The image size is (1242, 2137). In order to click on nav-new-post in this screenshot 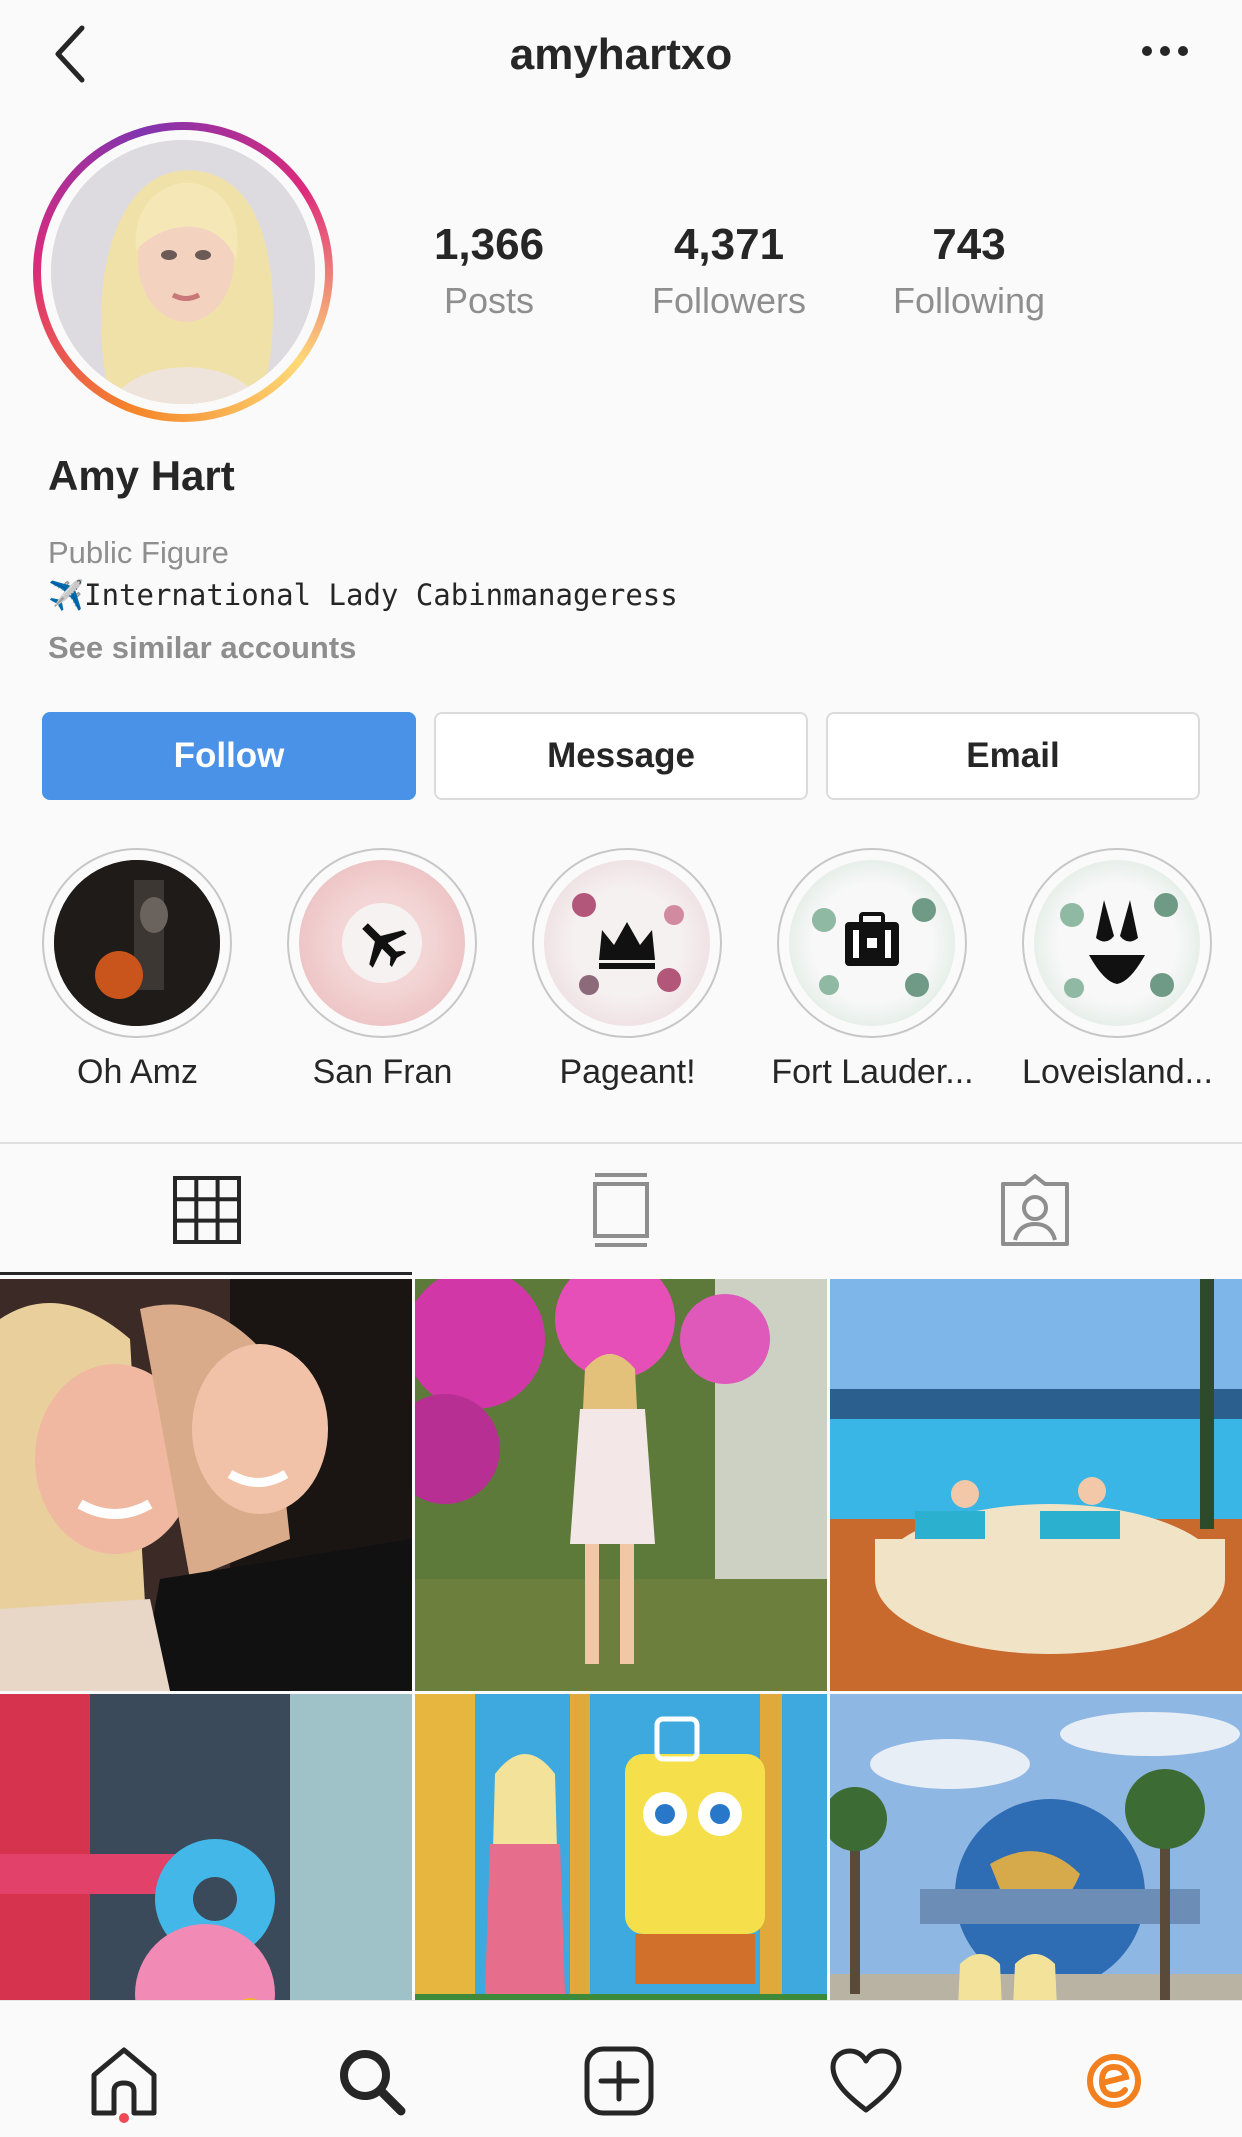, I will do `click(619, 2081)`.